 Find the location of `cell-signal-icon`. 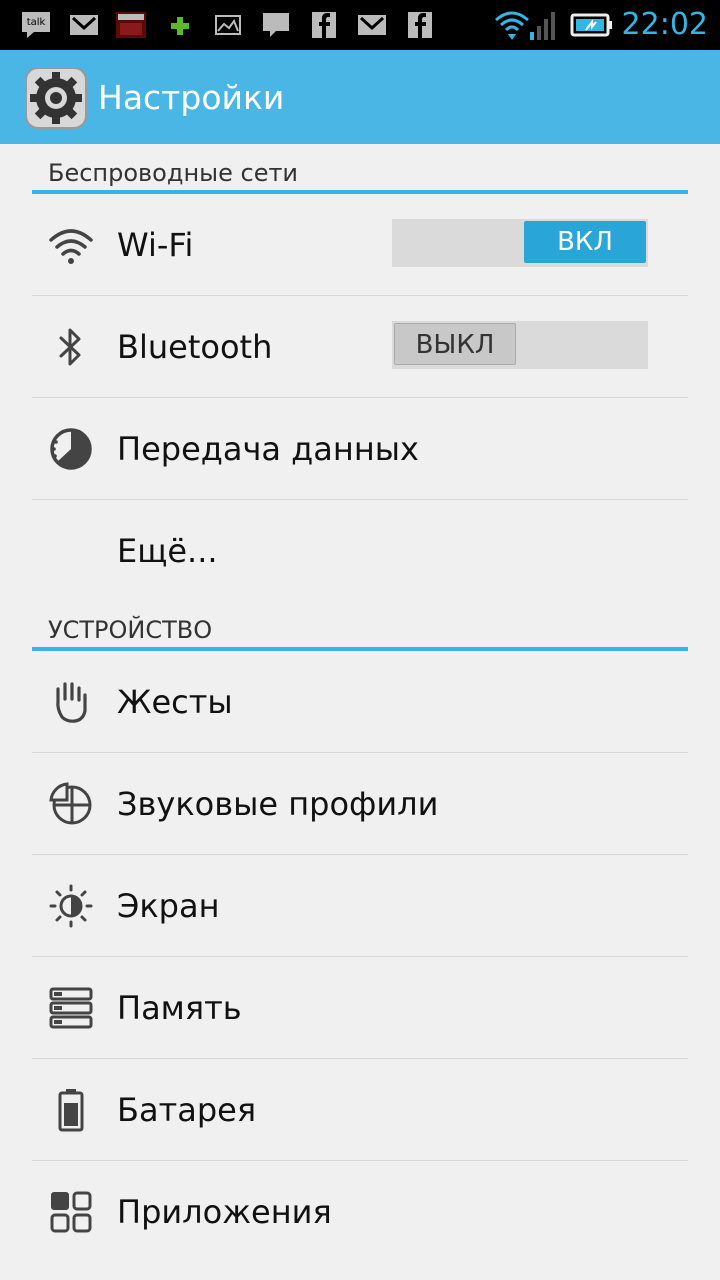

cell-signal-icon is located at coordinates (542, 26).